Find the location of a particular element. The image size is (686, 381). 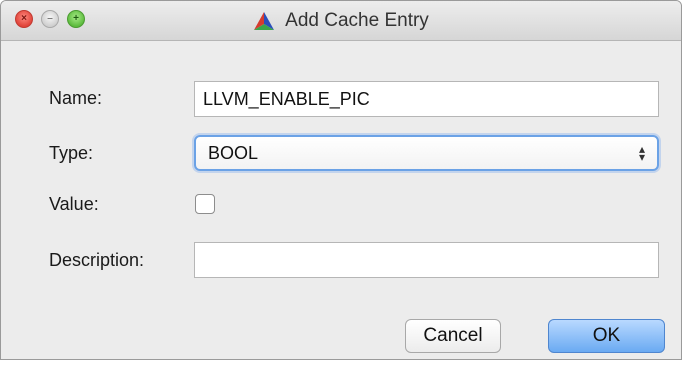

window-title: Add Cache Entry is located at coordinates (357, 20).